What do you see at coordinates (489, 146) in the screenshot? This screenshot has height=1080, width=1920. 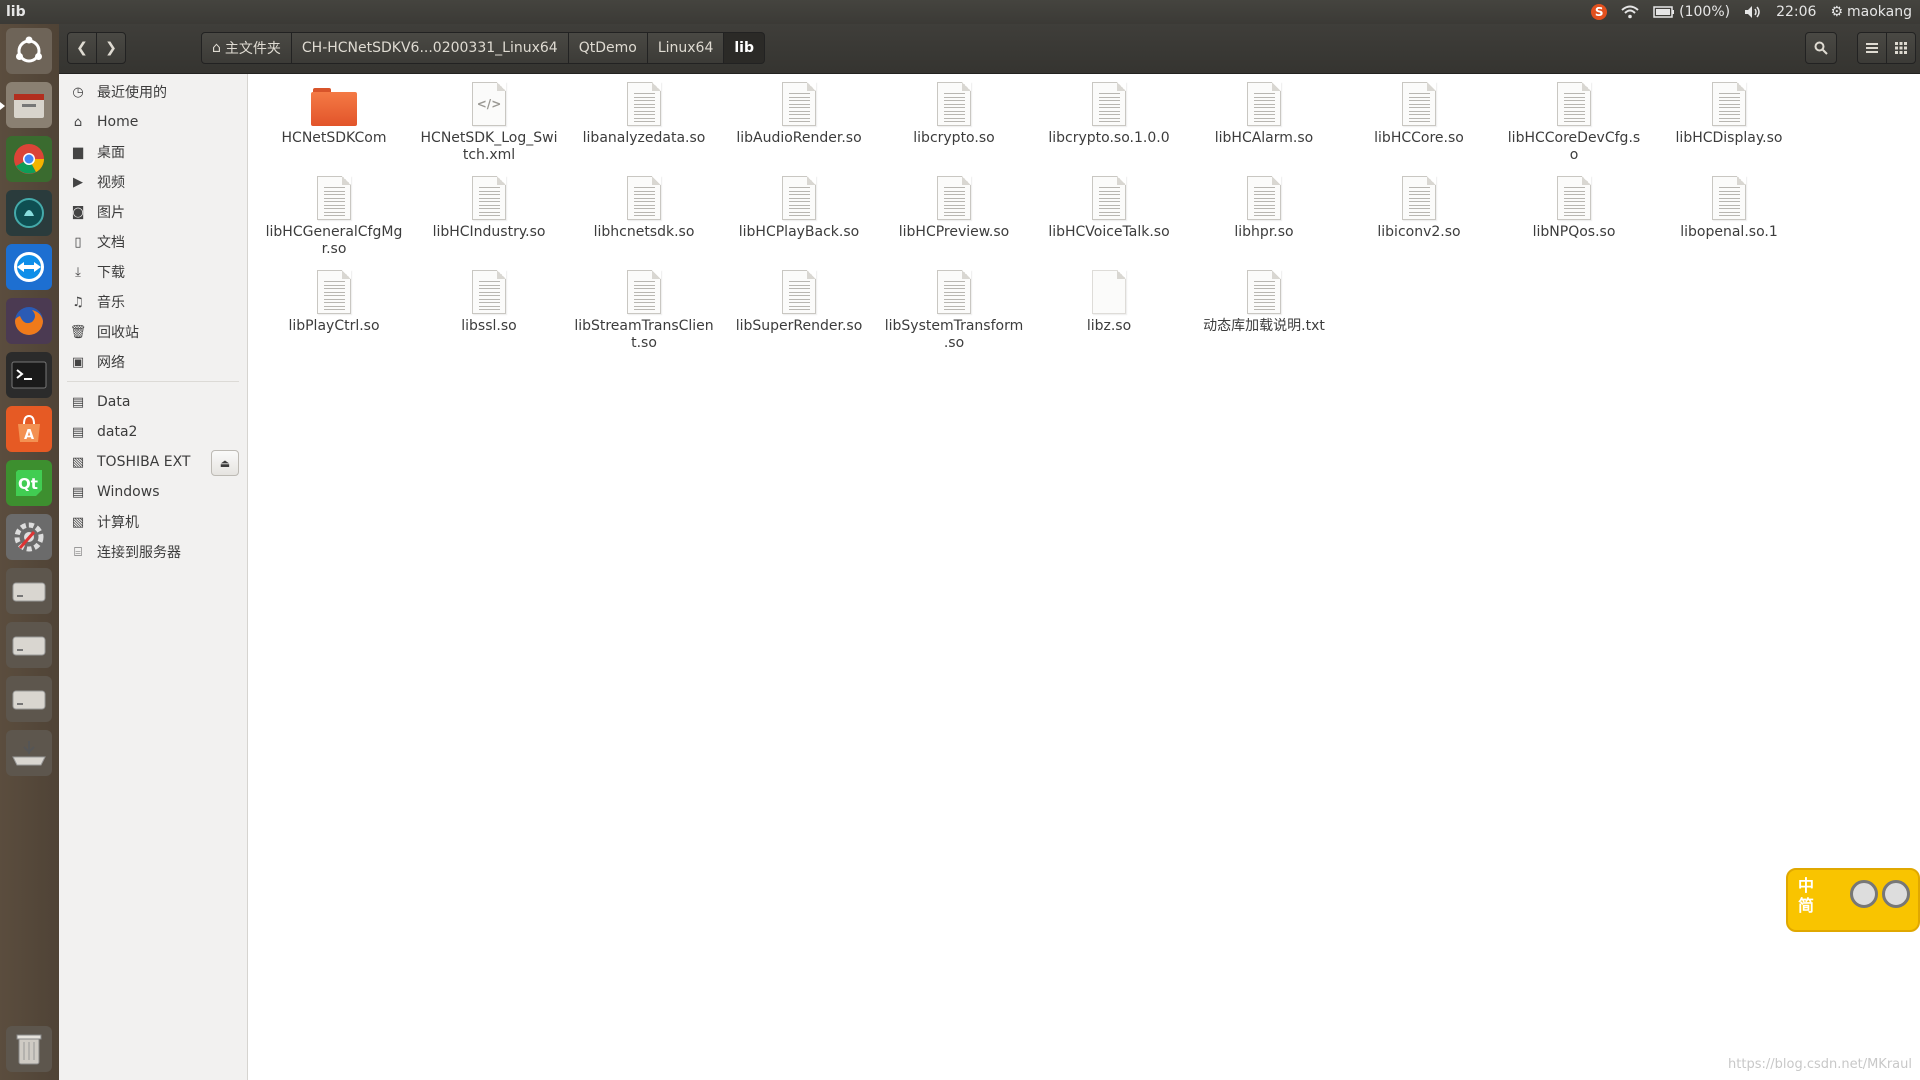 I see `file-name: HCNetSDK_Log_Switch.xml` at bounding box center [489, 146].